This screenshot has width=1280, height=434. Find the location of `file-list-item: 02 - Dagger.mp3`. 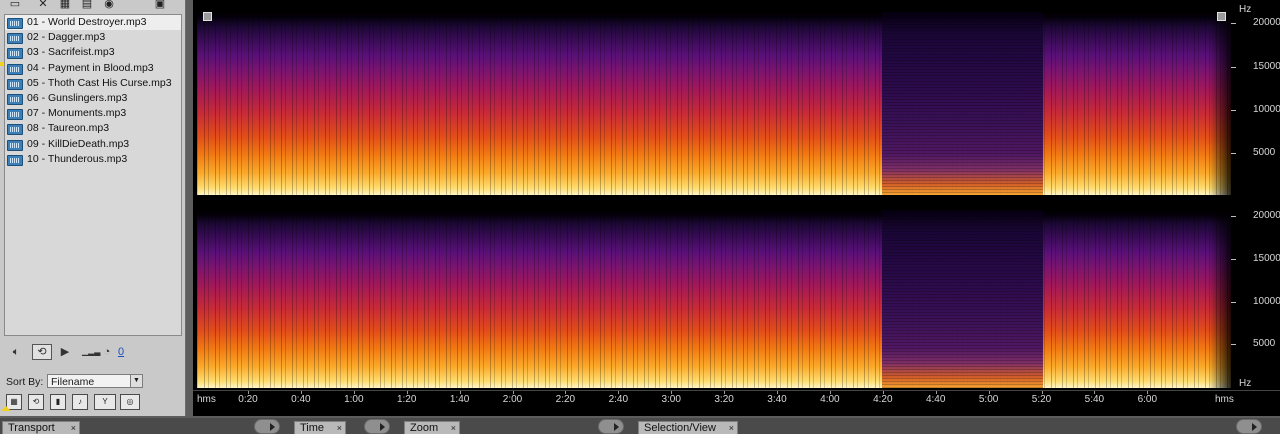

file-list-item: 02 - Dagger.mp3 is located at coordinates (93, 37).